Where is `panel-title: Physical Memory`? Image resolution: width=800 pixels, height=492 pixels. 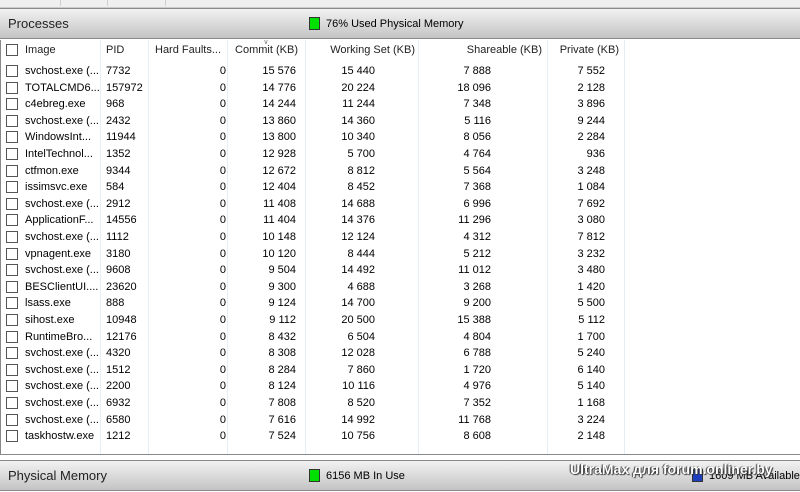
panel-title: Physical Memory is located at coordinates (57, 475).